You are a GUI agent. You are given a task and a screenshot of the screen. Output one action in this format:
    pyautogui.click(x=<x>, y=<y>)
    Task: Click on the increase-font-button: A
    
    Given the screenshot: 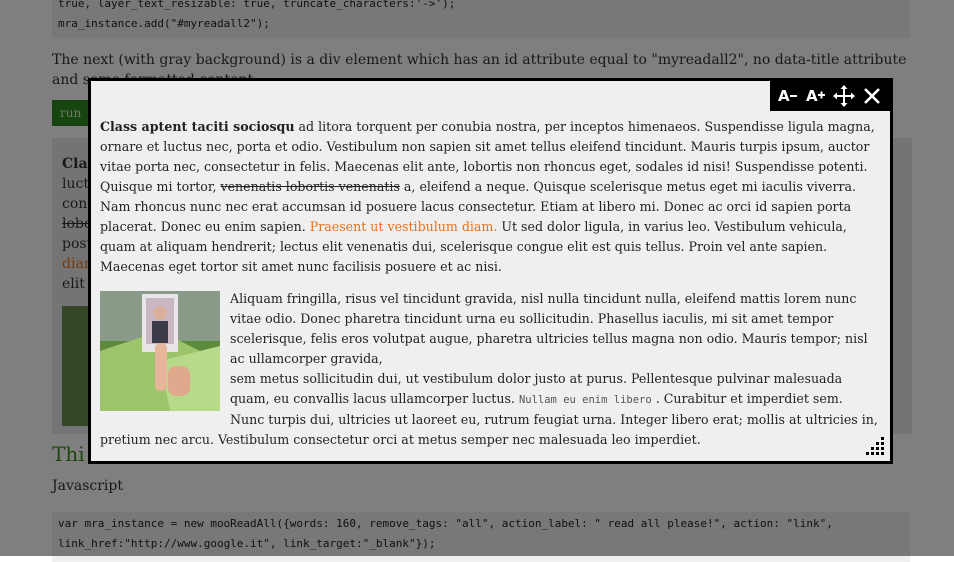 What is the action you would take?
    pyautogui.click(x=816, y=96)
    